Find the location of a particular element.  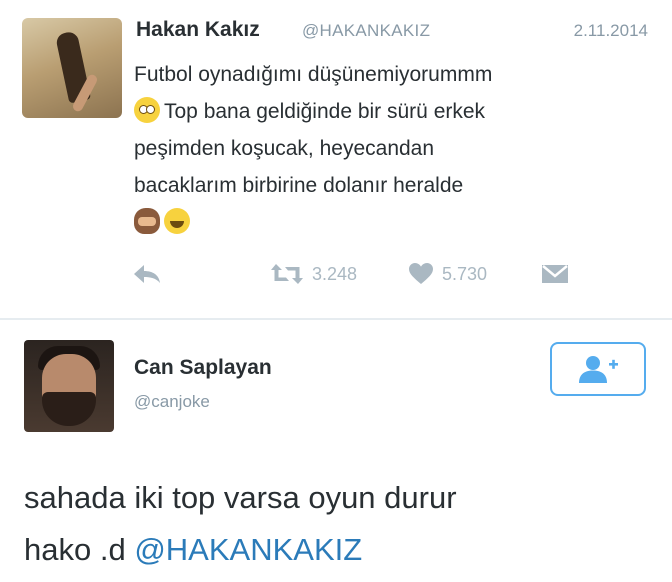

retweet-button: 3.248 is located at coordinates (313, 274).